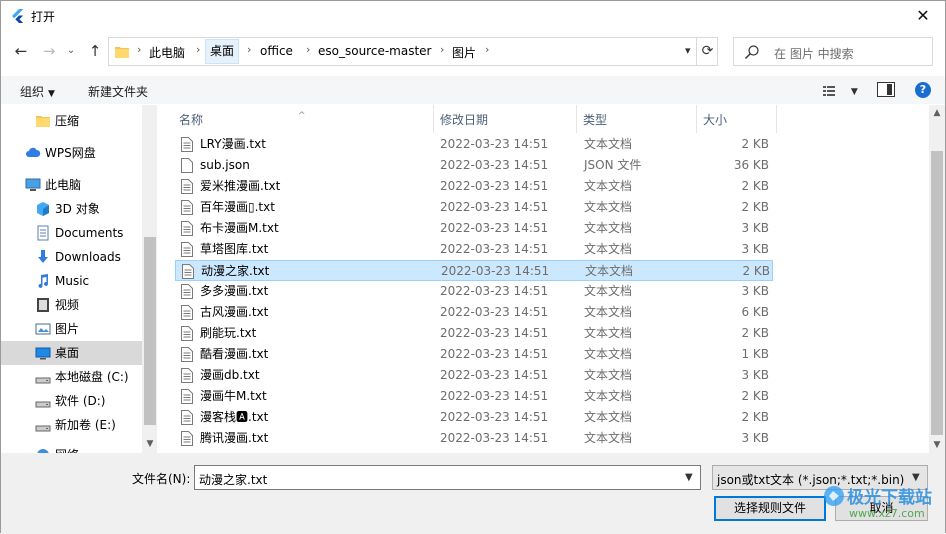 The width and height of the screenshot is (946, 534). What do you see at coordinates (150, 331) in the screenshot?
I see `sidebar-scroll-thumb` at bounding box center [150, 331].